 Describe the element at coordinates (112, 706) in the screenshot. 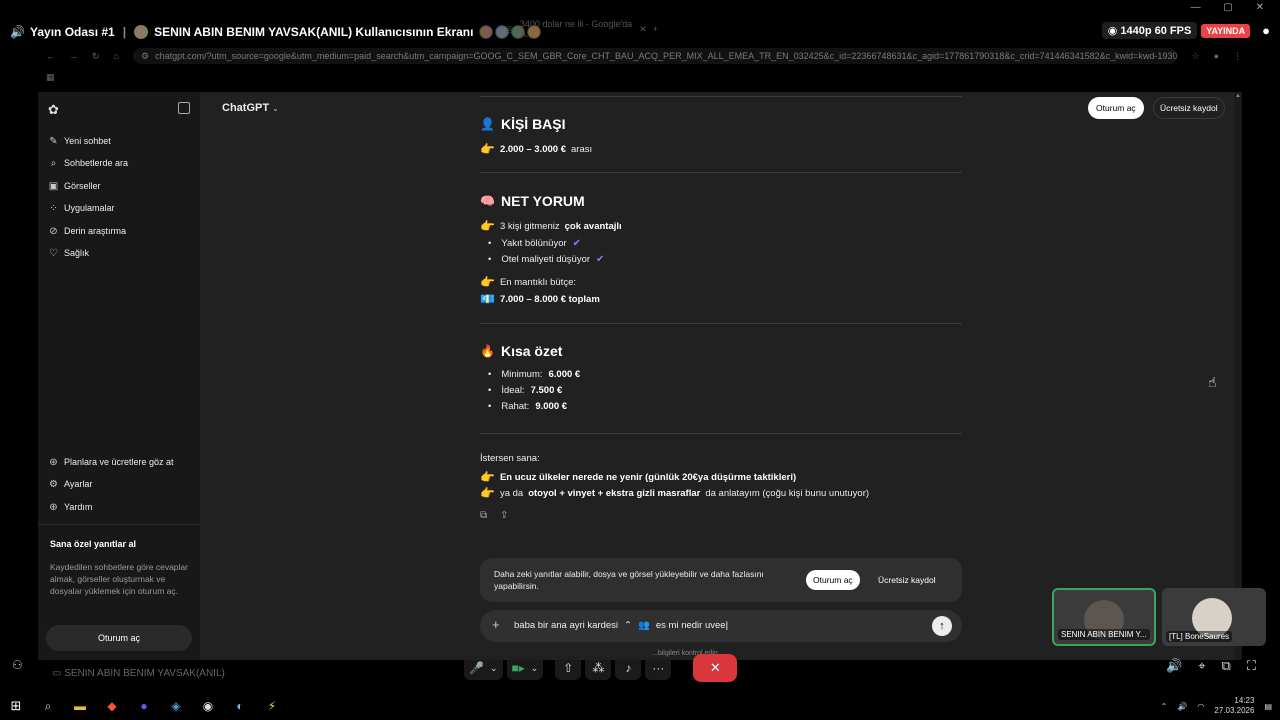

I see `brave-browser-icon: ◆` at that location.